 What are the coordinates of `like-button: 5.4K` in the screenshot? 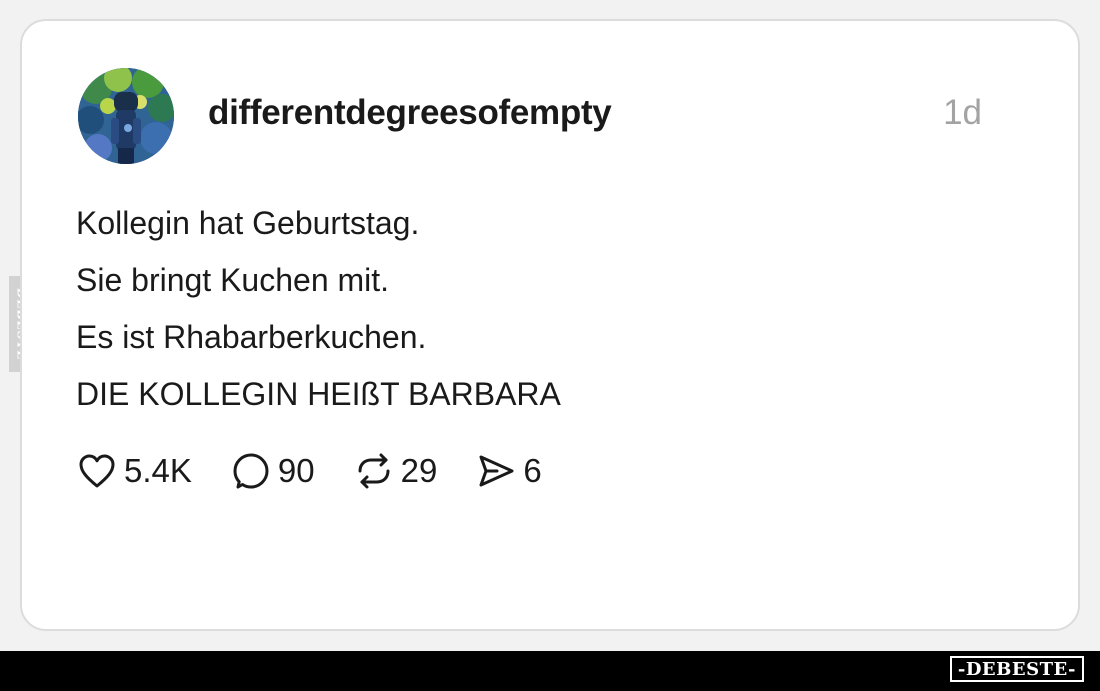 It's located at (134, 471).